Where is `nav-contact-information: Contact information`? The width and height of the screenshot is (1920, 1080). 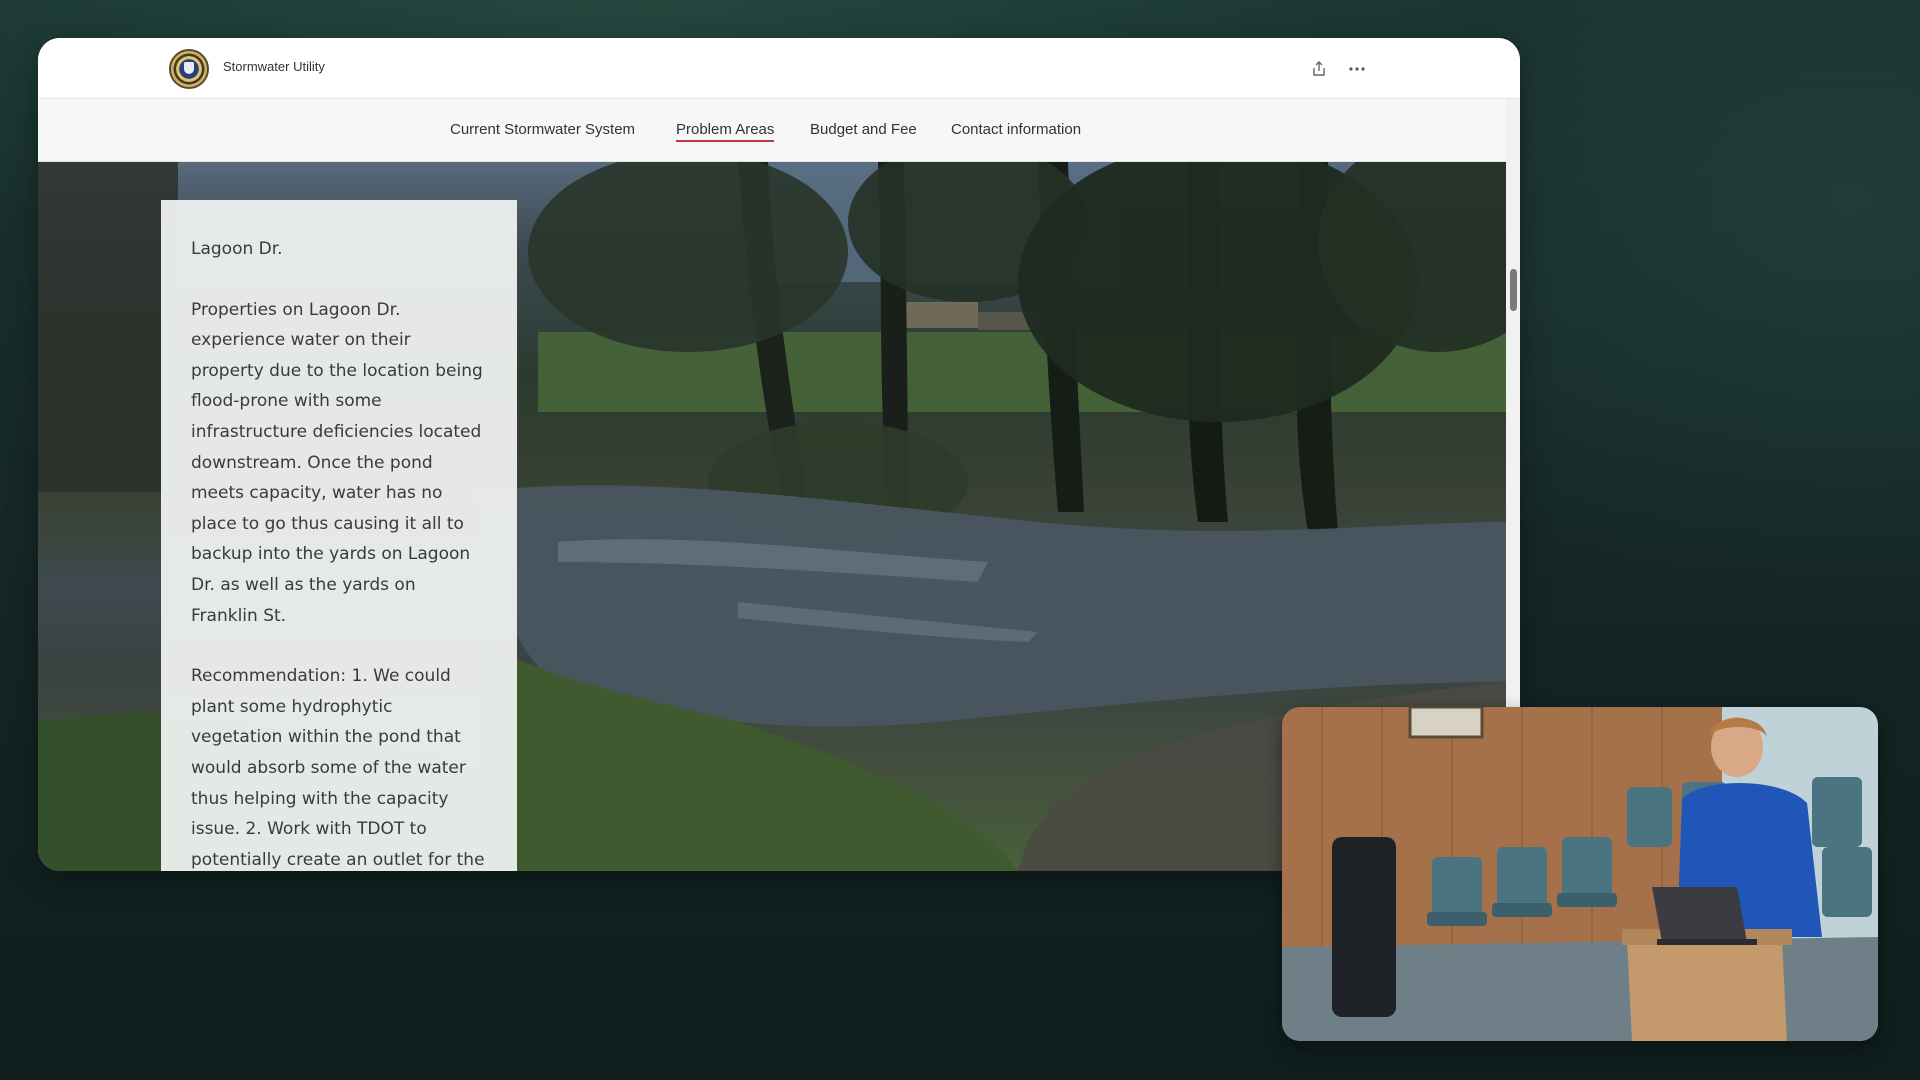
nav-contact-information: Contact information is located at coordinates (1016, 129).